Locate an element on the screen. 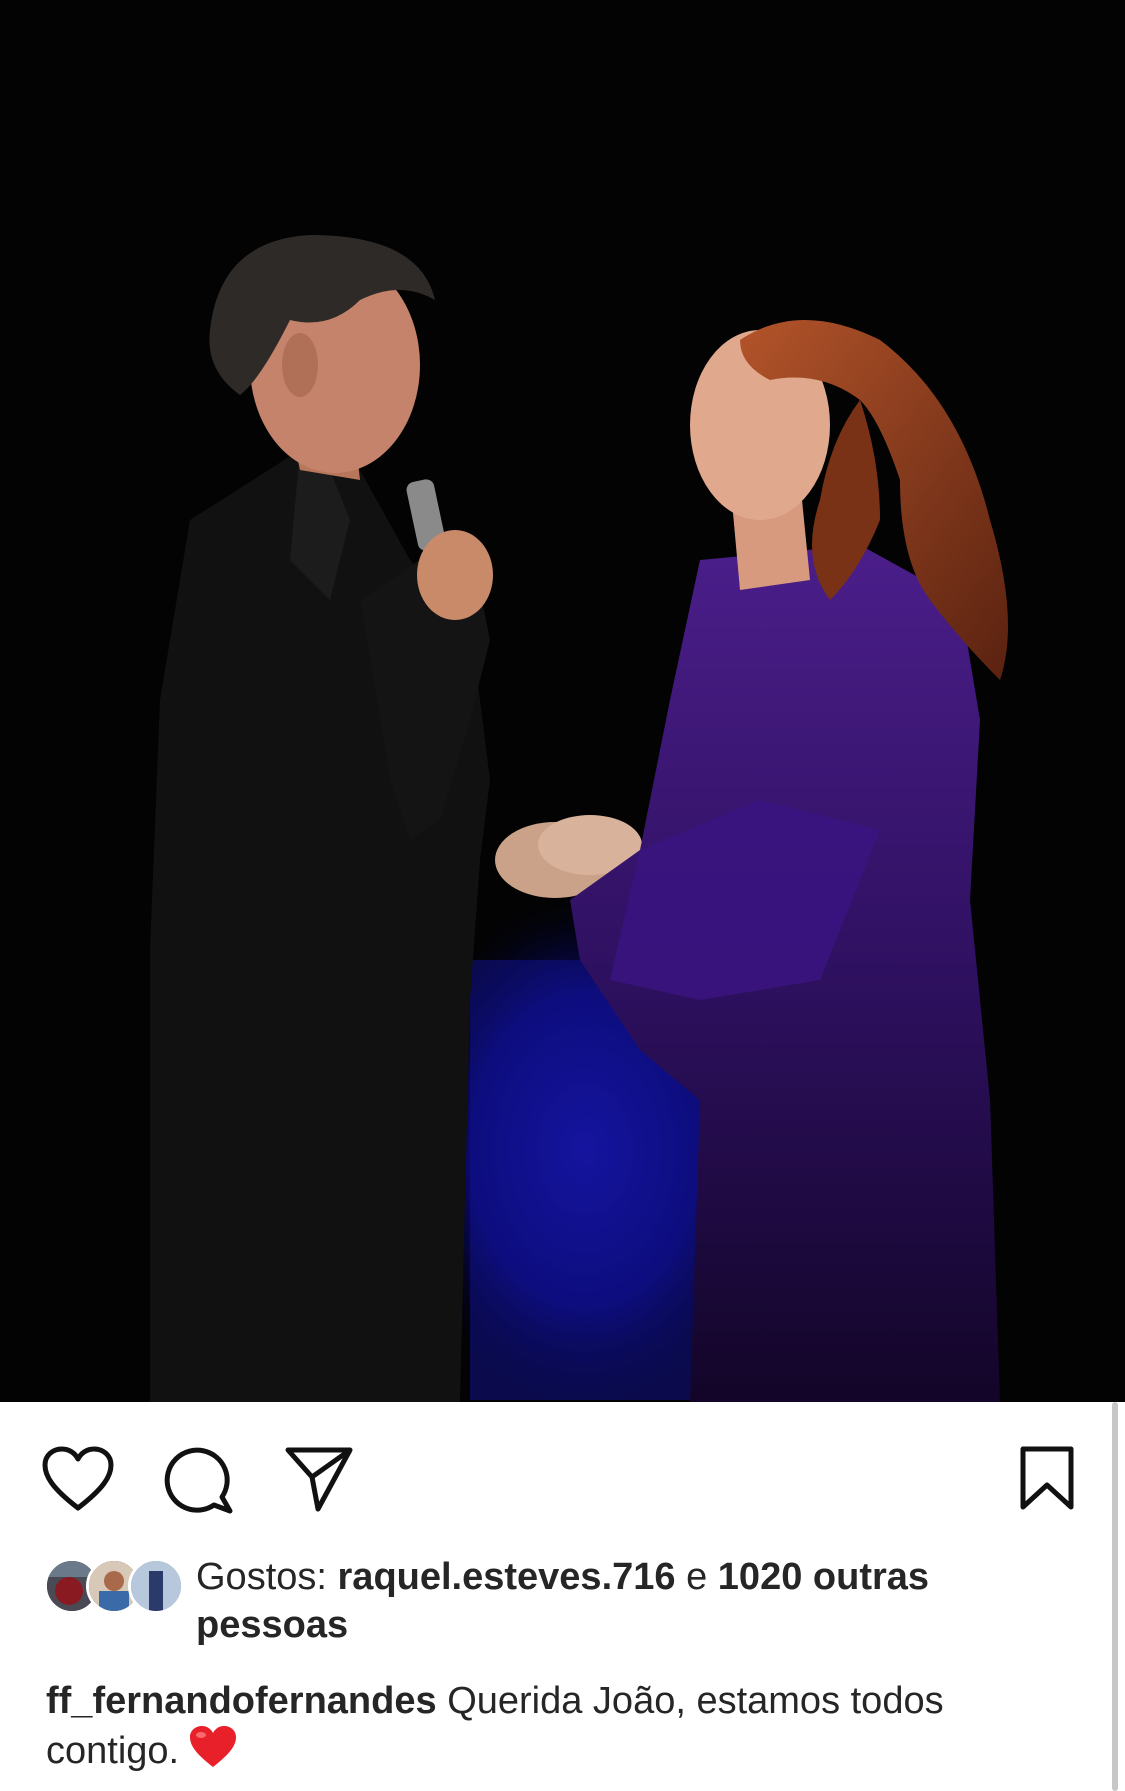 The image size is (1125, 1791). post-action-bar is located at coordinates (562, 1473).